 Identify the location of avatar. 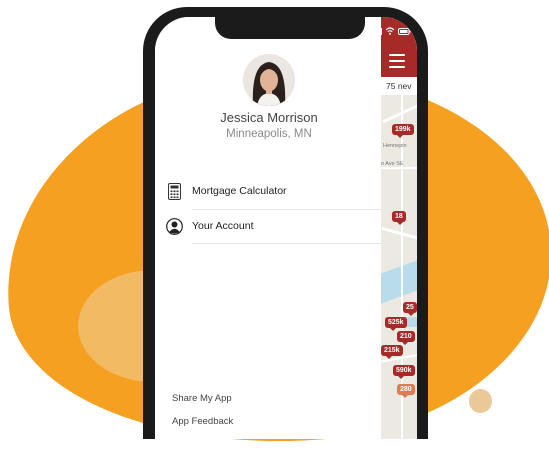
(269, 80).